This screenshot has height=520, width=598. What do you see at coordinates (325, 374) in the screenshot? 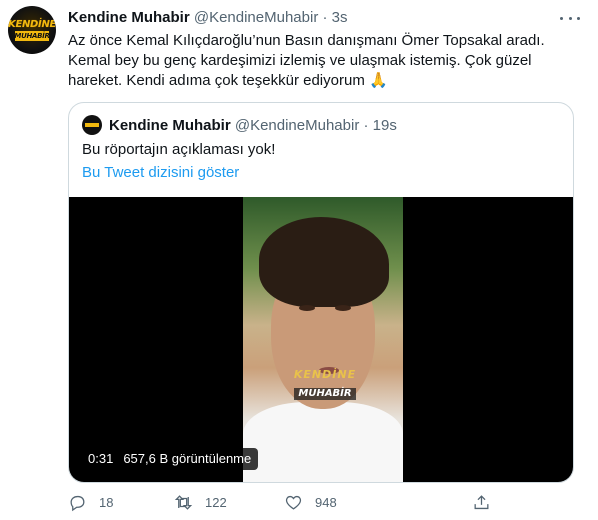
I see `watermark-top: KENDİNE` at bounding box center [325, 374].